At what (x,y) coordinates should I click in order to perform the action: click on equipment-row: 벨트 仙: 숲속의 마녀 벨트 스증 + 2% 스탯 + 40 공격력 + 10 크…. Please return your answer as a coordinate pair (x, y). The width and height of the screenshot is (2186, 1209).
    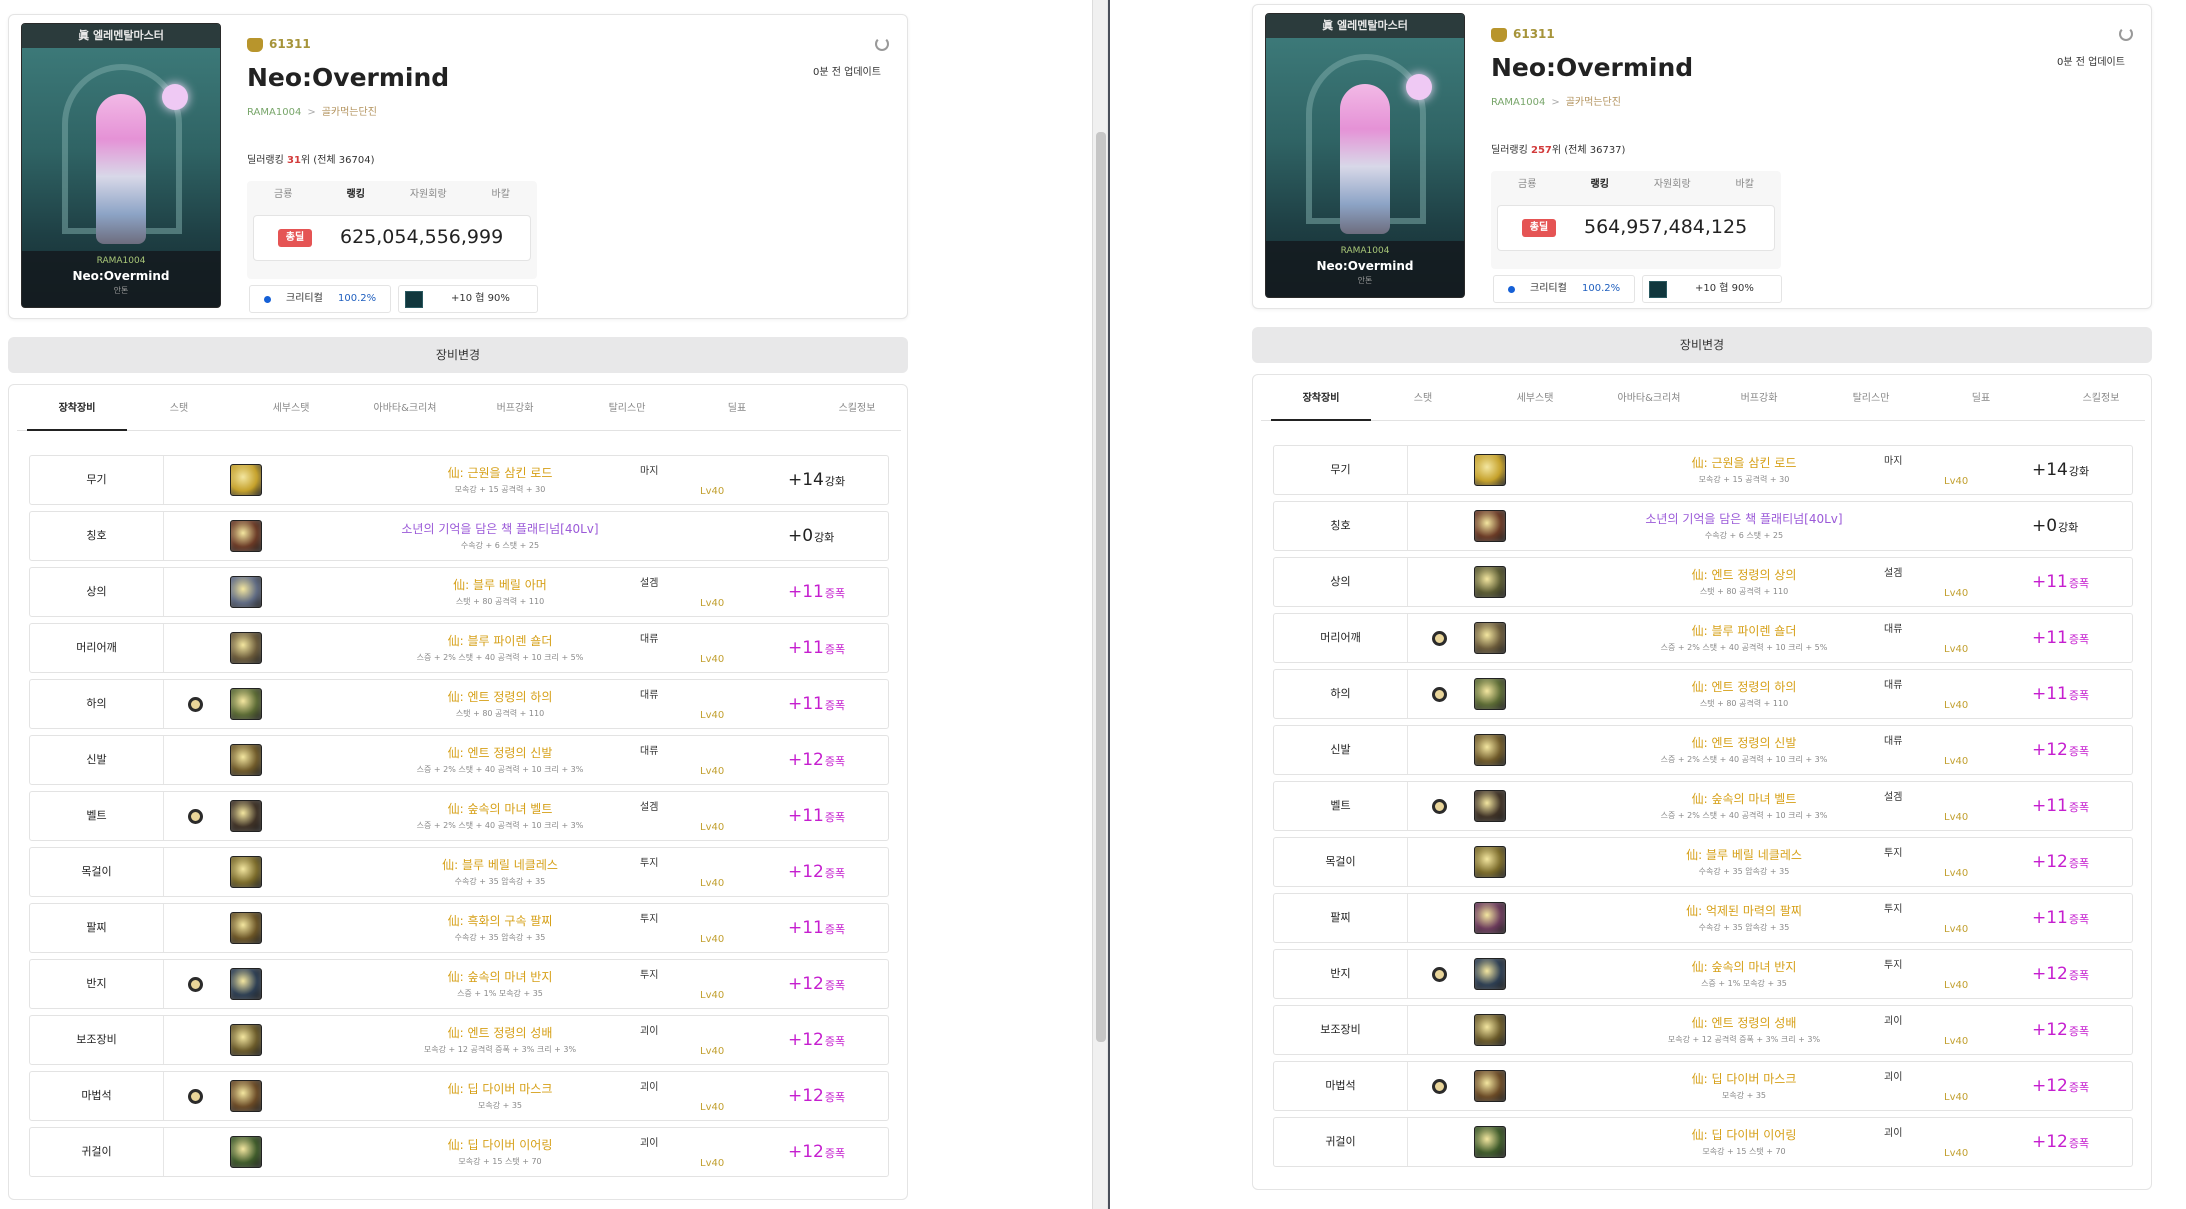
    Looking at the image, I should click on (459, 816).